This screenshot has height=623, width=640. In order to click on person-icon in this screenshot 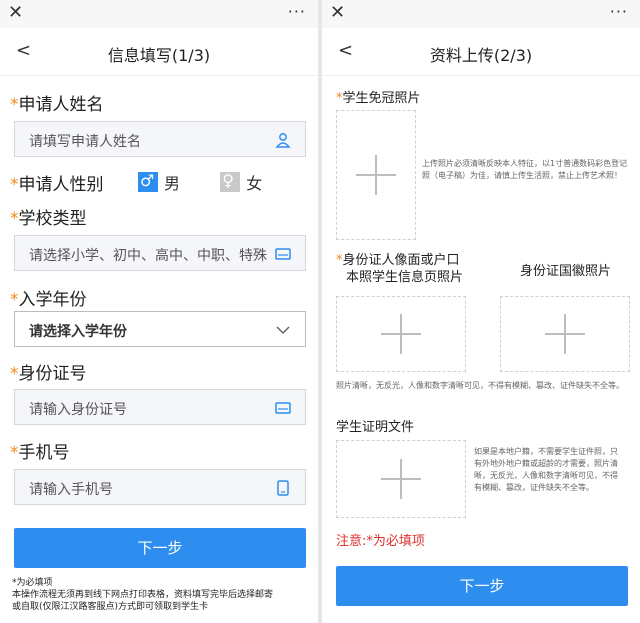, I will do `click(283, 140)`.